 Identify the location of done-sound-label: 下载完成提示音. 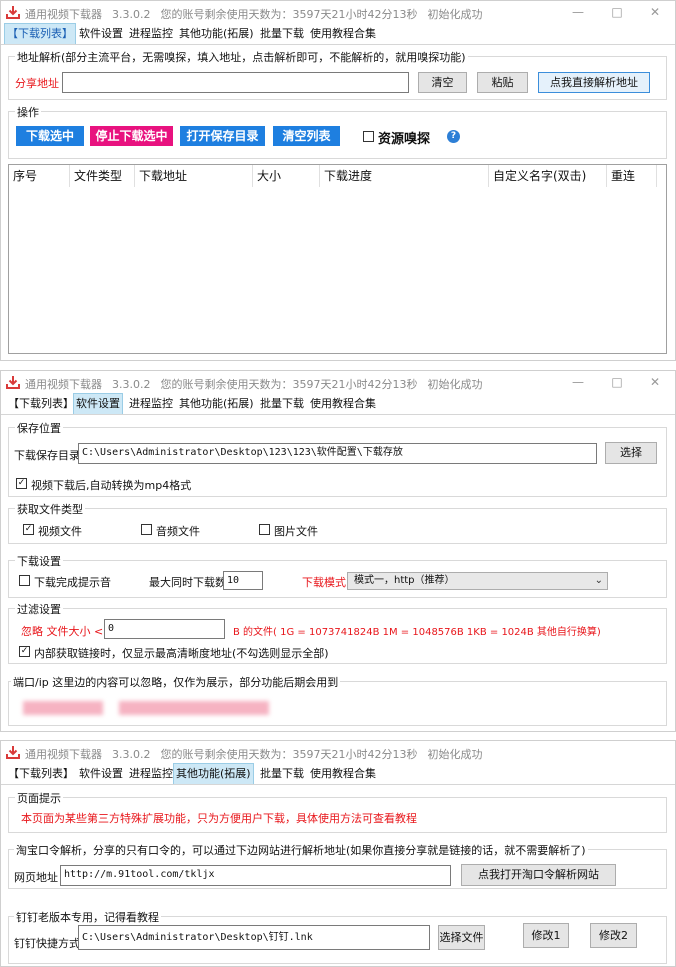
(72, 582).